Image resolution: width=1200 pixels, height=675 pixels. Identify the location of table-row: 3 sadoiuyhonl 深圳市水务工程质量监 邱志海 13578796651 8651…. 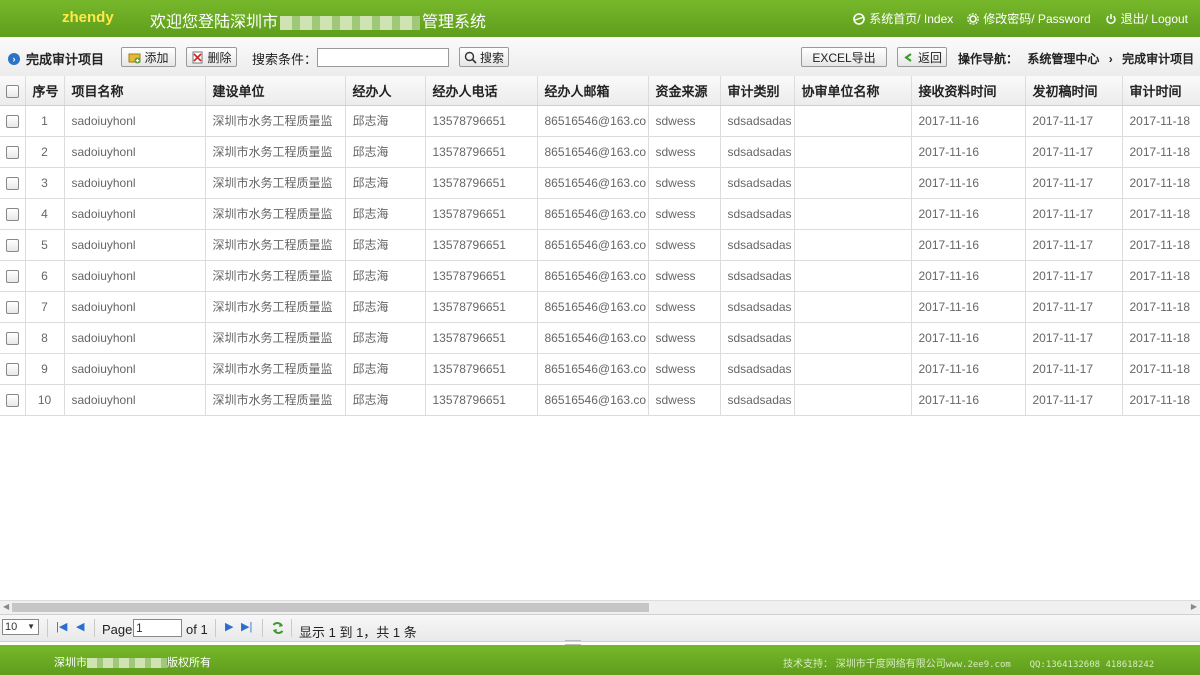
(600, 183).